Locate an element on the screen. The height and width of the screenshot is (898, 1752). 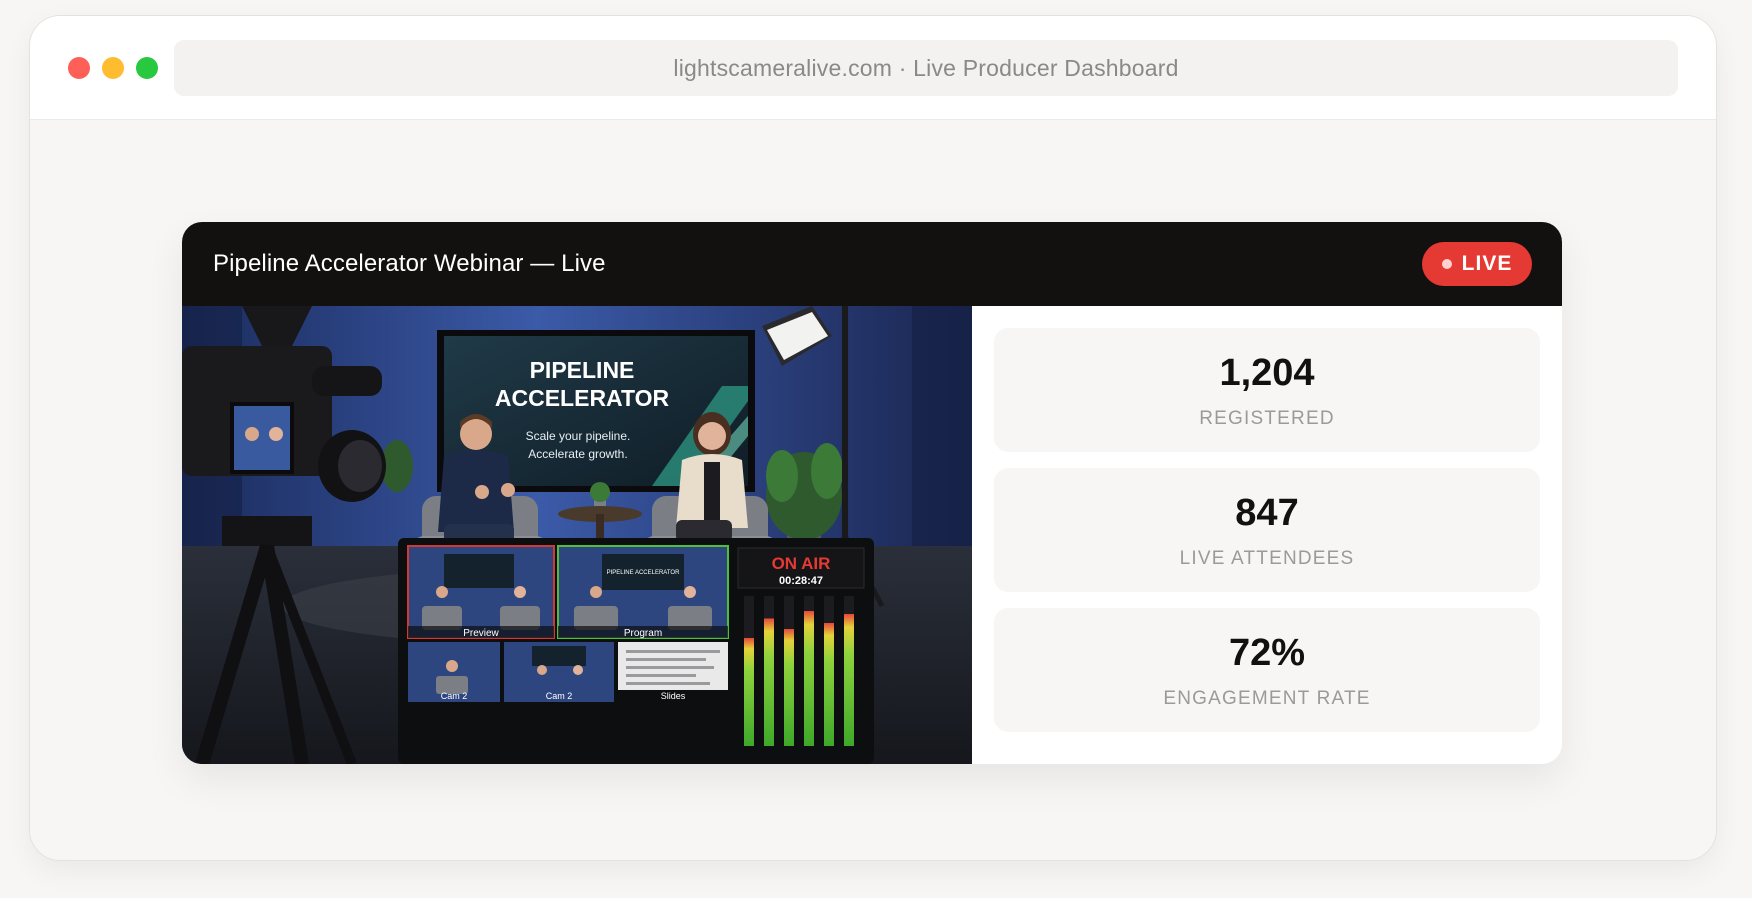
stat-live-attendees: 847 LIVE ATTENDEES is located at coordinates (1267, 530).